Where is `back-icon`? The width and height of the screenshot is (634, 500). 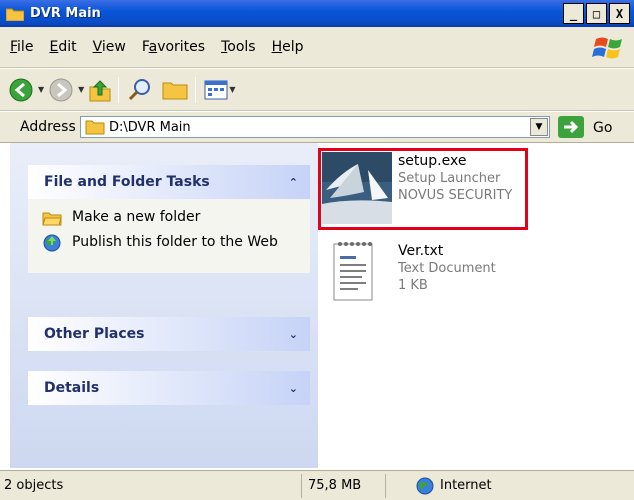
back-icon is located at coordinates (21, 90).